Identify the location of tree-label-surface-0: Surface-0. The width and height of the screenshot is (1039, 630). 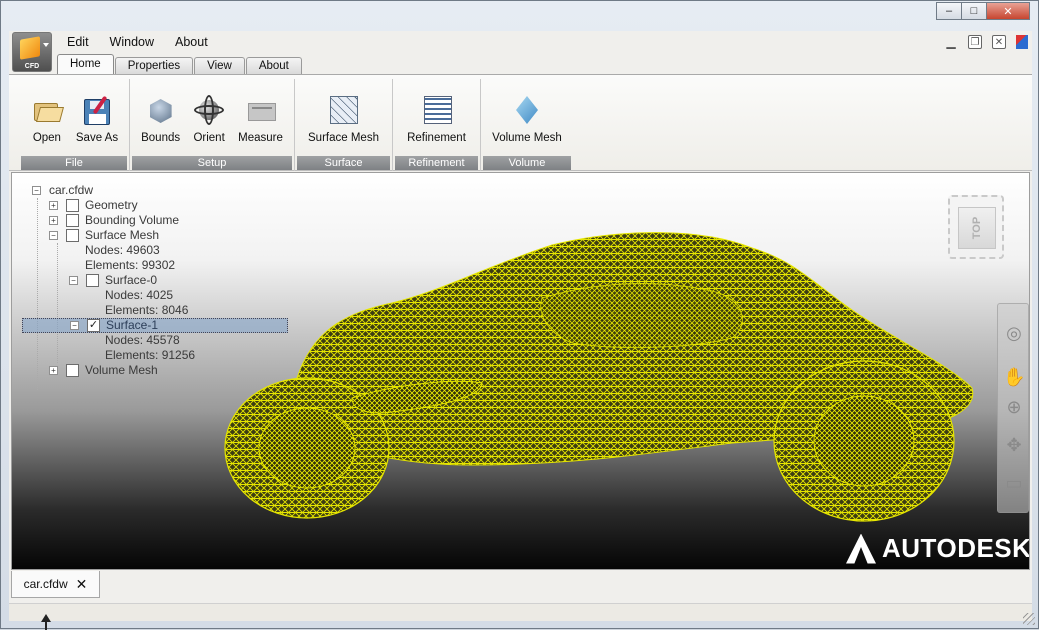
(131, 280).